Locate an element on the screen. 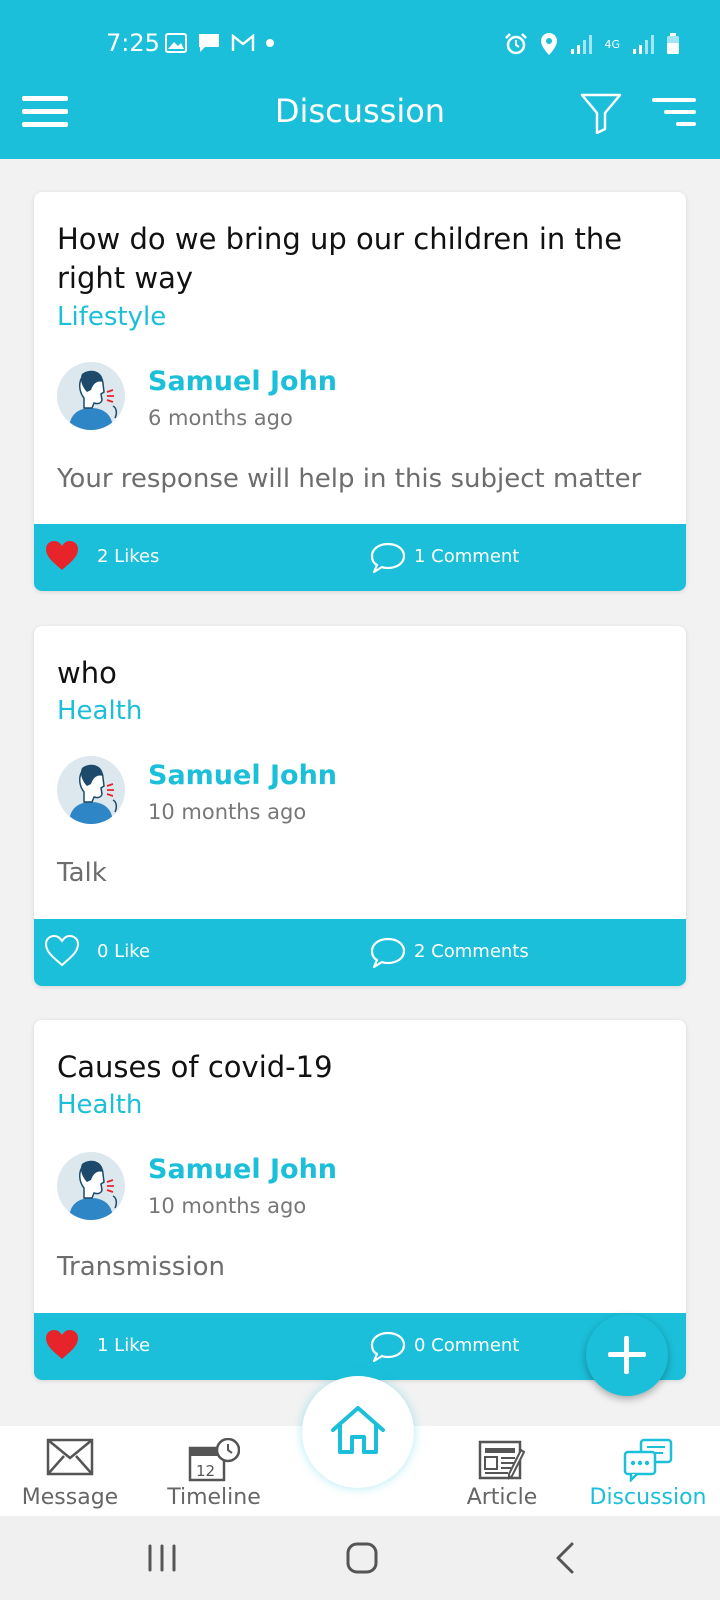 The width and height of the screenshot is (720, 1600). gallery-notification-icon is located at coordinates (176, 43).